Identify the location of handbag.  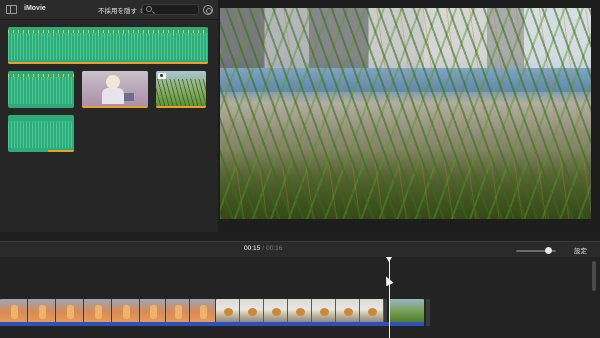
(129, 97).